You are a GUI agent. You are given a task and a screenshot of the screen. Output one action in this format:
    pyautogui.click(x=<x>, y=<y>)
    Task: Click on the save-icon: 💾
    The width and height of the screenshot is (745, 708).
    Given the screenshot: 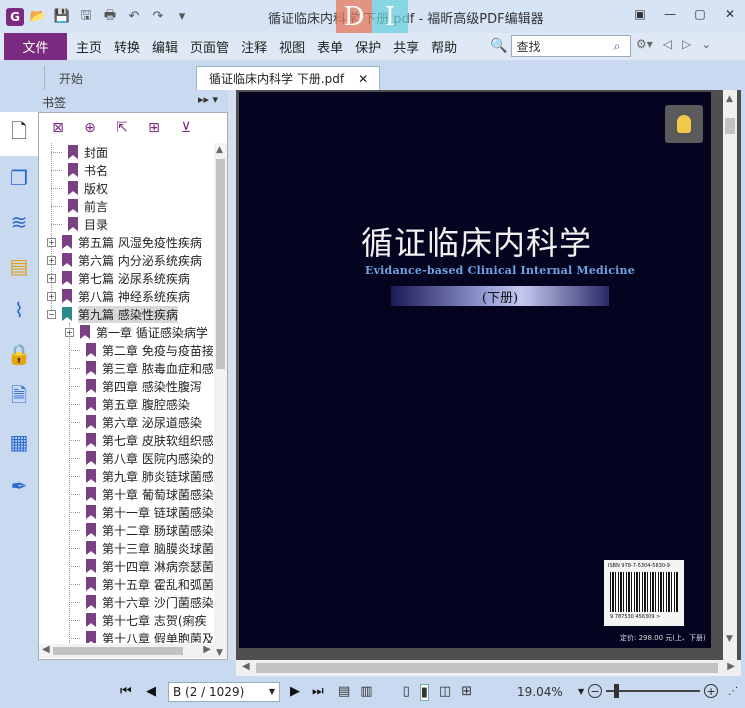 What is the action you would take?
    pyautogui.click(x=62, y=17)
    